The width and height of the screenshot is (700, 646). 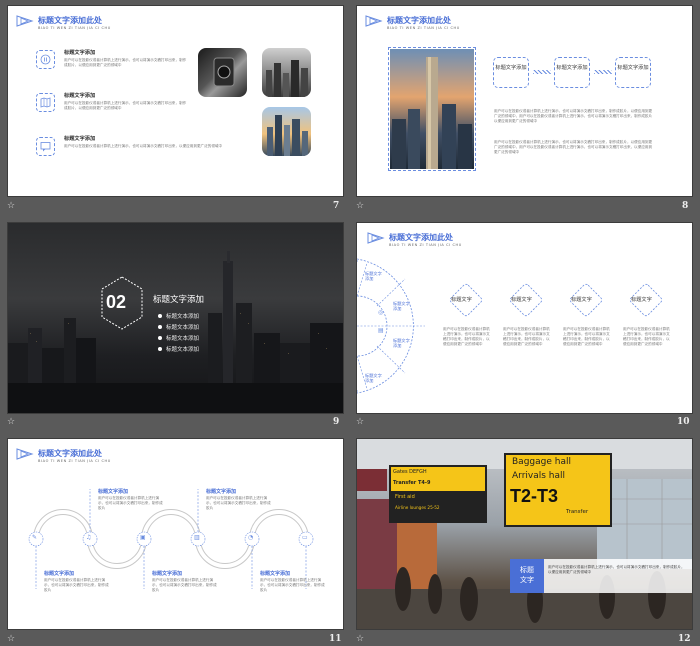 I want to click on card-1: 标题文字添加, so click(x=511, y=72).